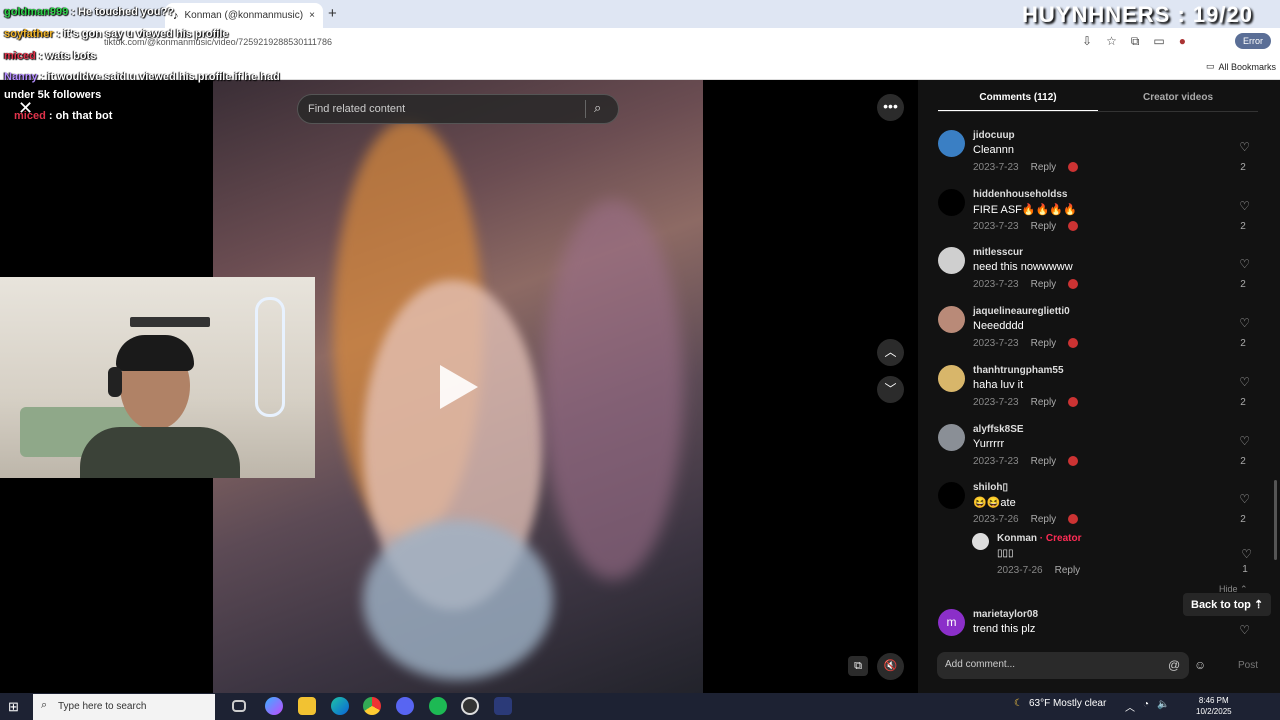 The image size is (1280, 720). I want to click on comment-text: FIRE ASF🔥🔥🔥🔥, so click(1025, 210).